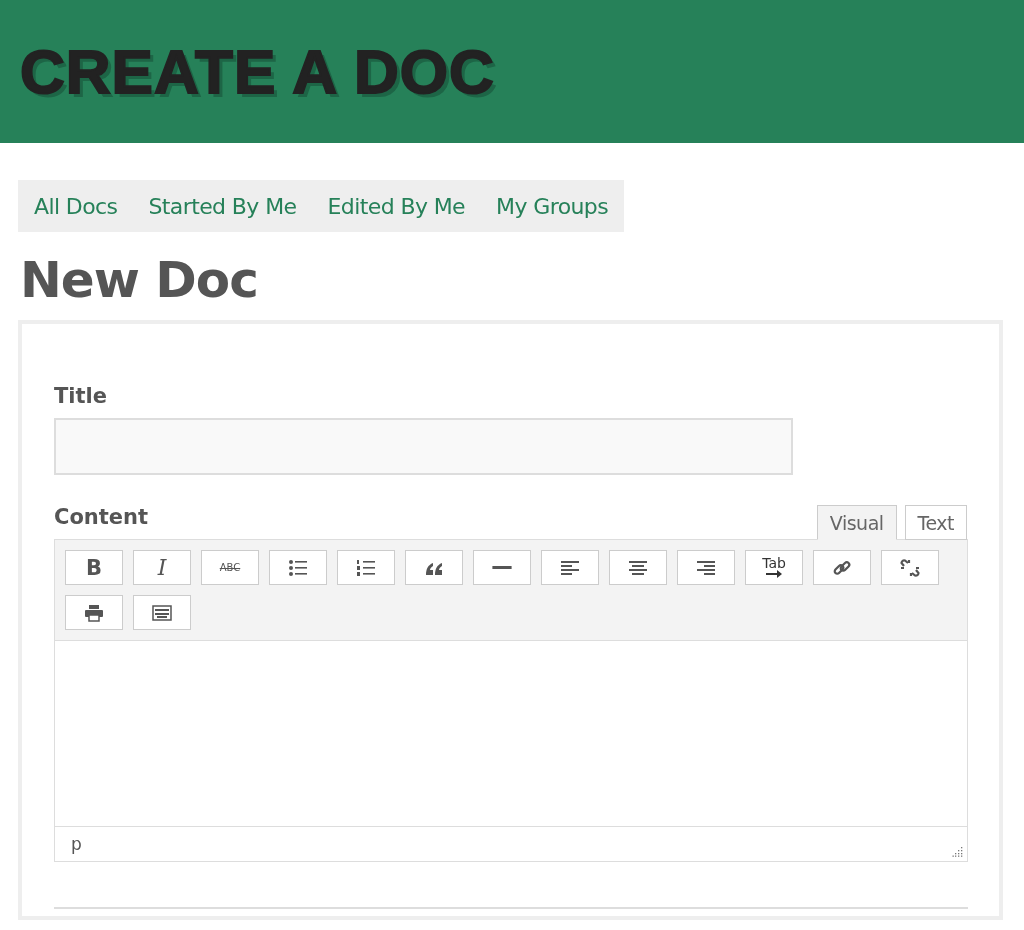 This screenshot has height=930, width=1024. Describe the element at coordinates (423, 446) in the screenshot. I see `title-field` at that location.